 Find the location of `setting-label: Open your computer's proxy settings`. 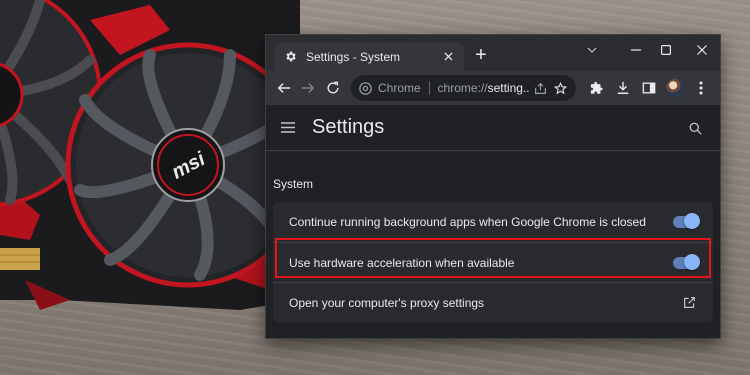

setting-label: Open your computer's proxy settings is located at coordinates (387, 302).